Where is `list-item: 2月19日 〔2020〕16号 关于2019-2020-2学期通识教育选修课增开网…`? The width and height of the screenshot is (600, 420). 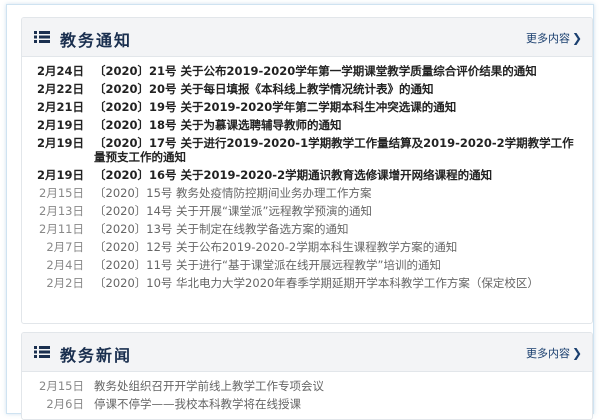 list-item: 2月19日 〔2020〕16号 关于2019-2020-2学期通识教育选修课增开网… is located at coordinates (307, 175).